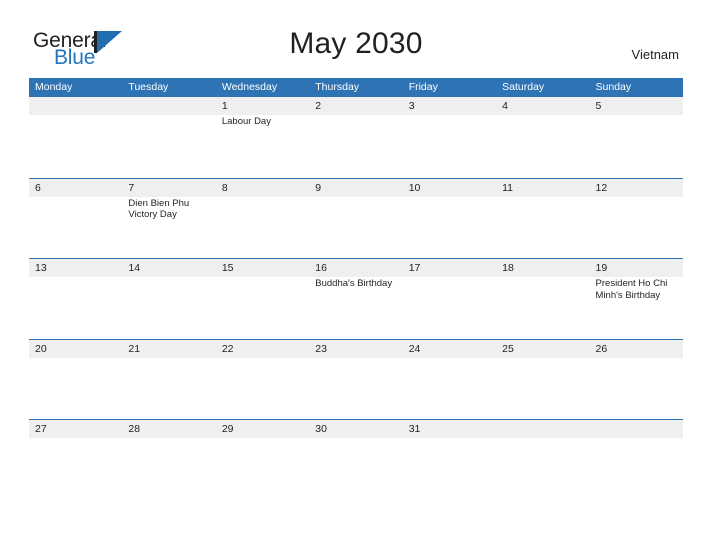 This screenshot has height=550, width=712. What do you see at coordinates (227, 268) in the screenshot?
I see `day-number: 15` at bounding box center [227, 268].